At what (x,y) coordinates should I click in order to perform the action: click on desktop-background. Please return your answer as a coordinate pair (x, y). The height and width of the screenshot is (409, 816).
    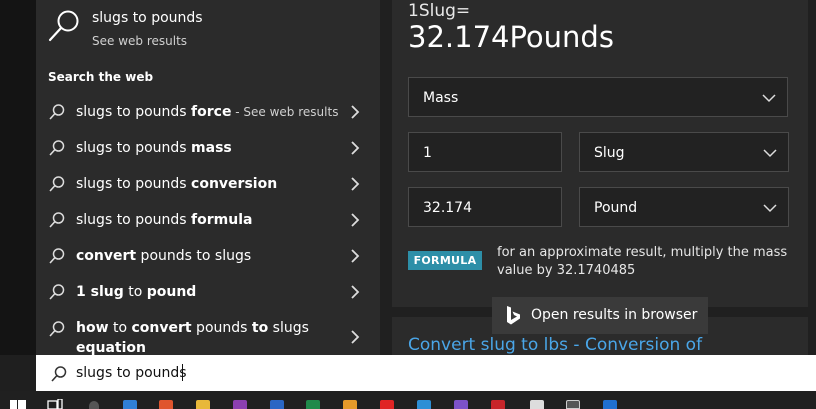
    Looking at the image, I should click on (18, 177).